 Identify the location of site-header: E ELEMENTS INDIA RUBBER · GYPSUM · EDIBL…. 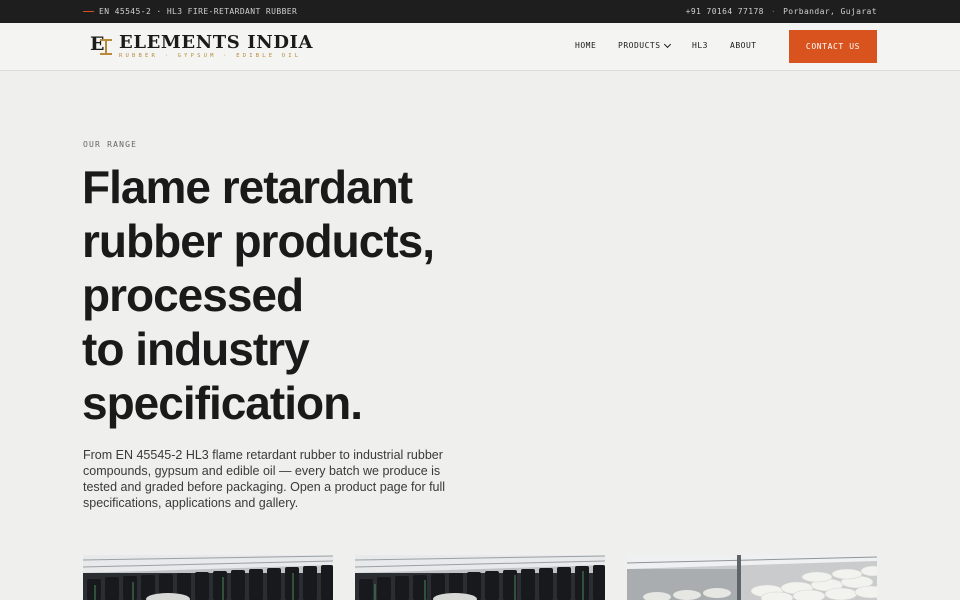
(480, 47).